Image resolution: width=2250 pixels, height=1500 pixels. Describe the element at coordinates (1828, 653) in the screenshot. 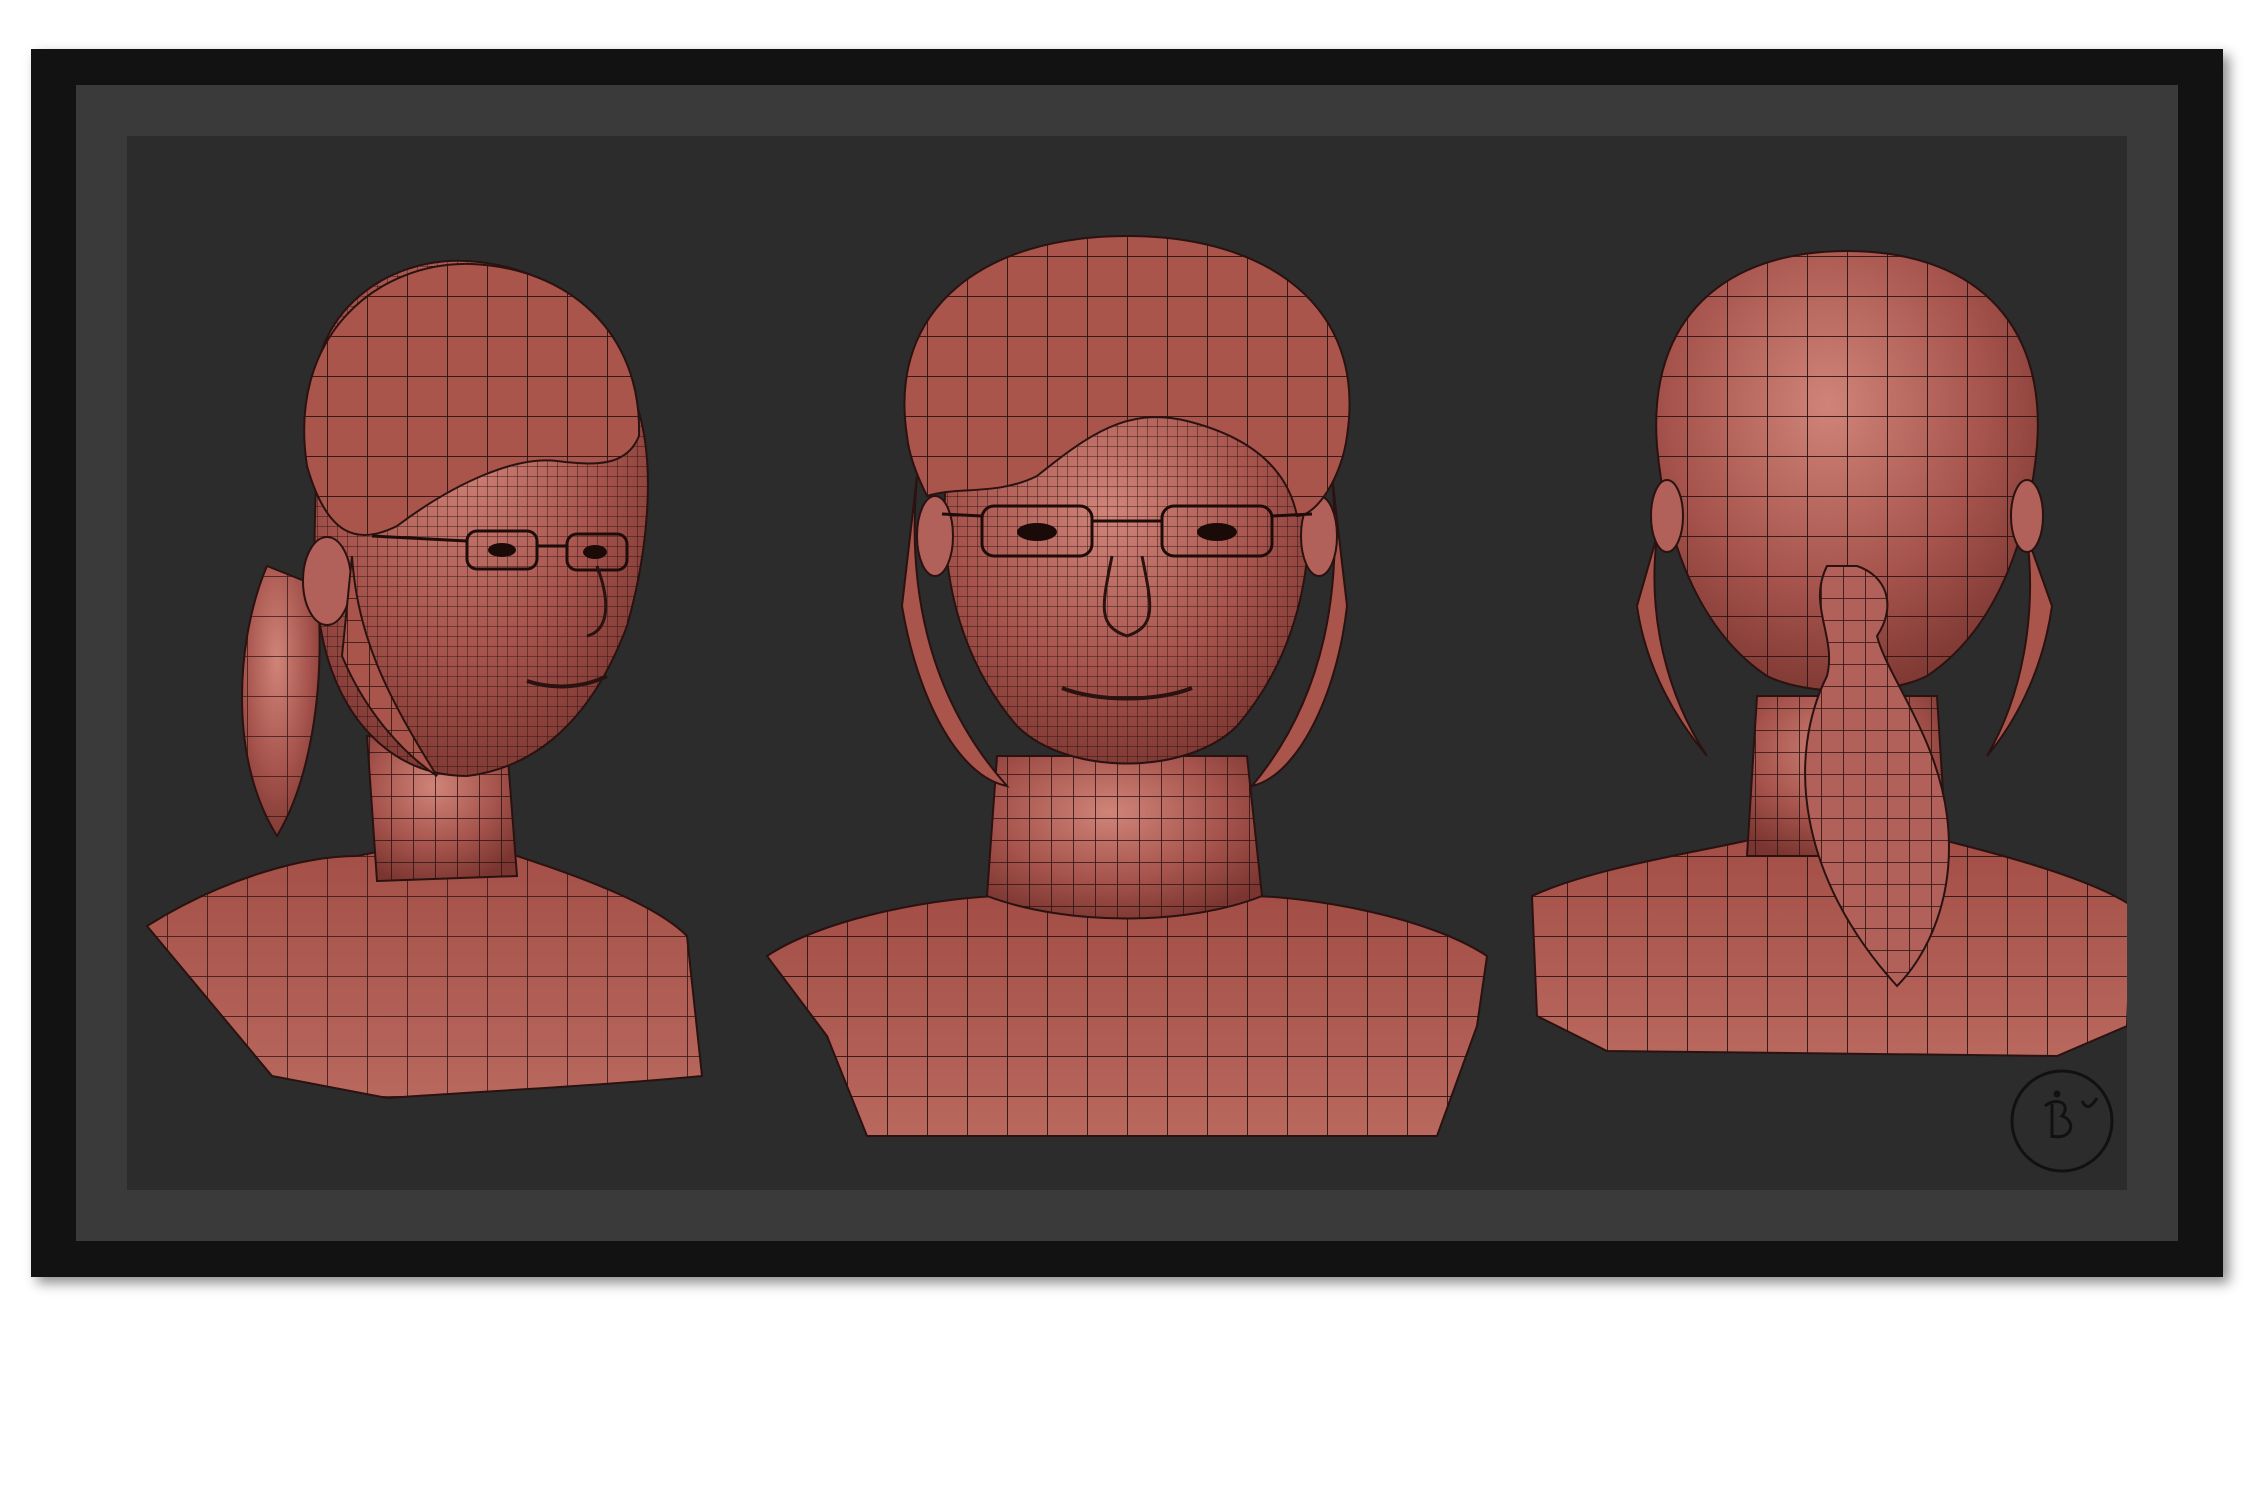

I see `back-view` at that location.